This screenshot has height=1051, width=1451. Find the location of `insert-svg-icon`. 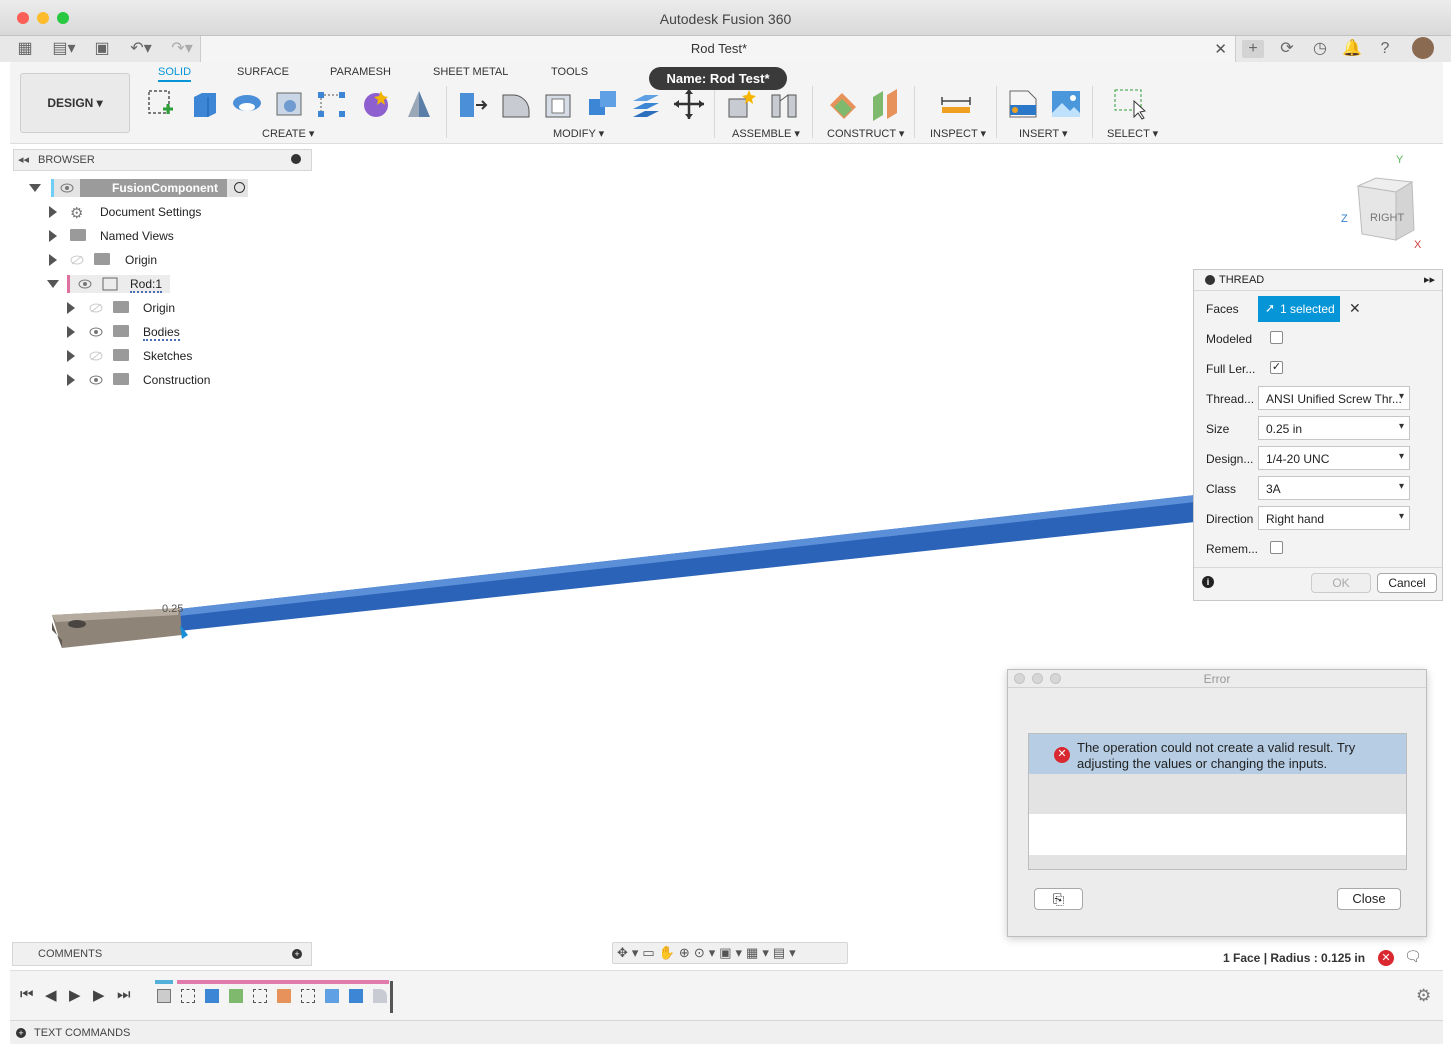

insert-svg-icon is located at coordinates (1023, 104).